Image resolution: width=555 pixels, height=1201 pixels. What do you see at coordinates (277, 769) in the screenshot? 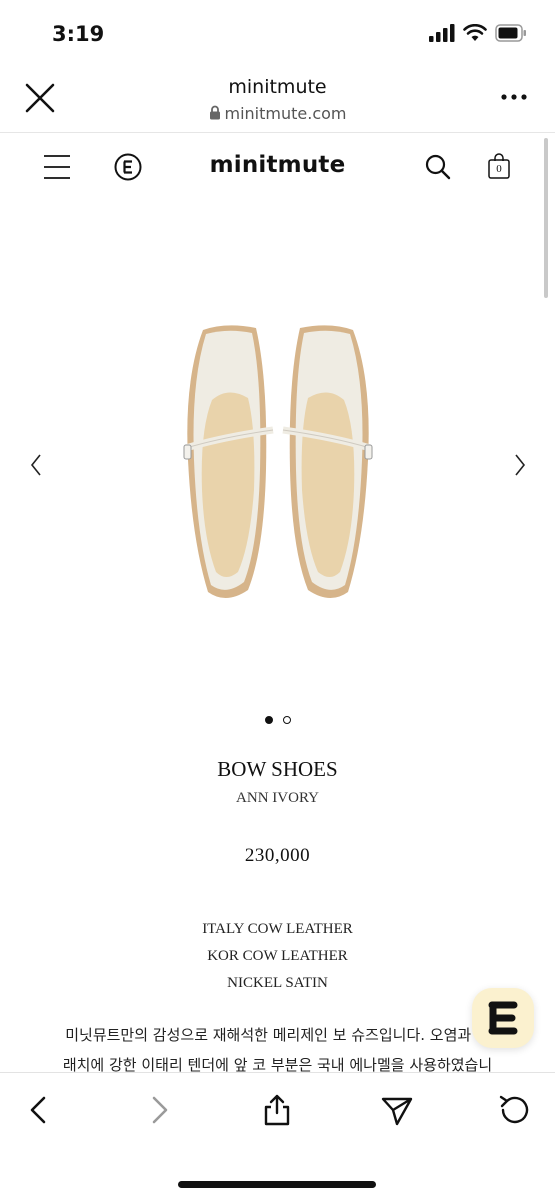
I see `product-name: BOW SHOES` at bounding box center [277, 769].